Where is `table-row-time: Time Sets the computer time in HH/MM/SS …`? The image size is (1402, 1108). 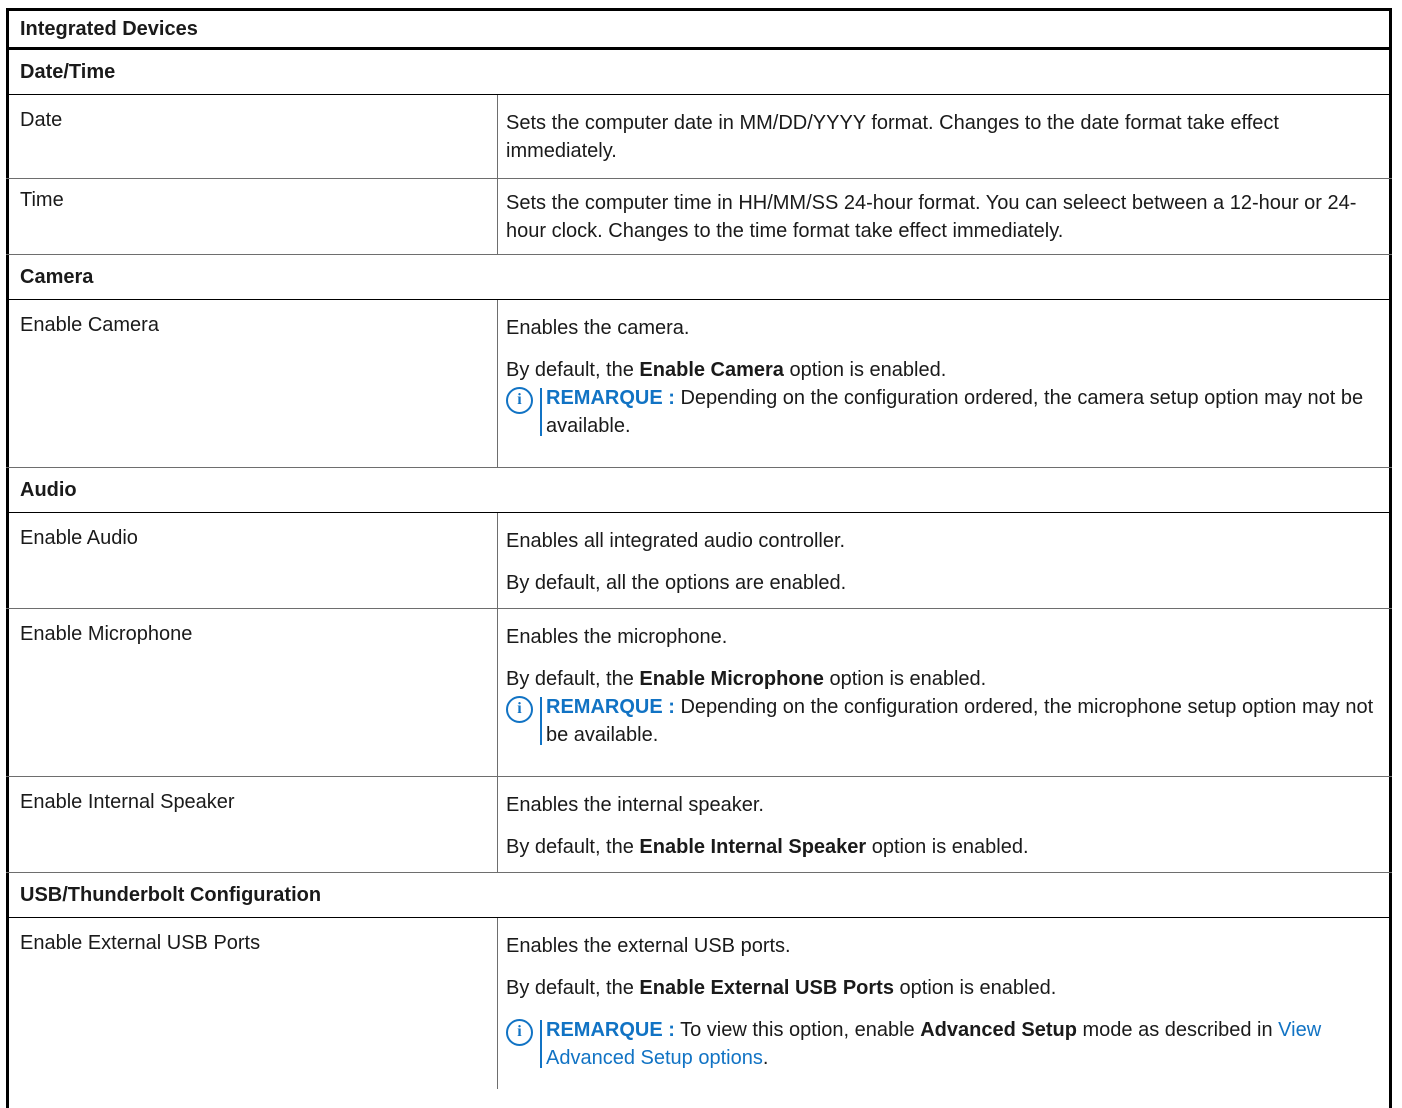 table-row-time: Time Sets the computer time in HH/MM/SS … is located at coordinates (699, 217).